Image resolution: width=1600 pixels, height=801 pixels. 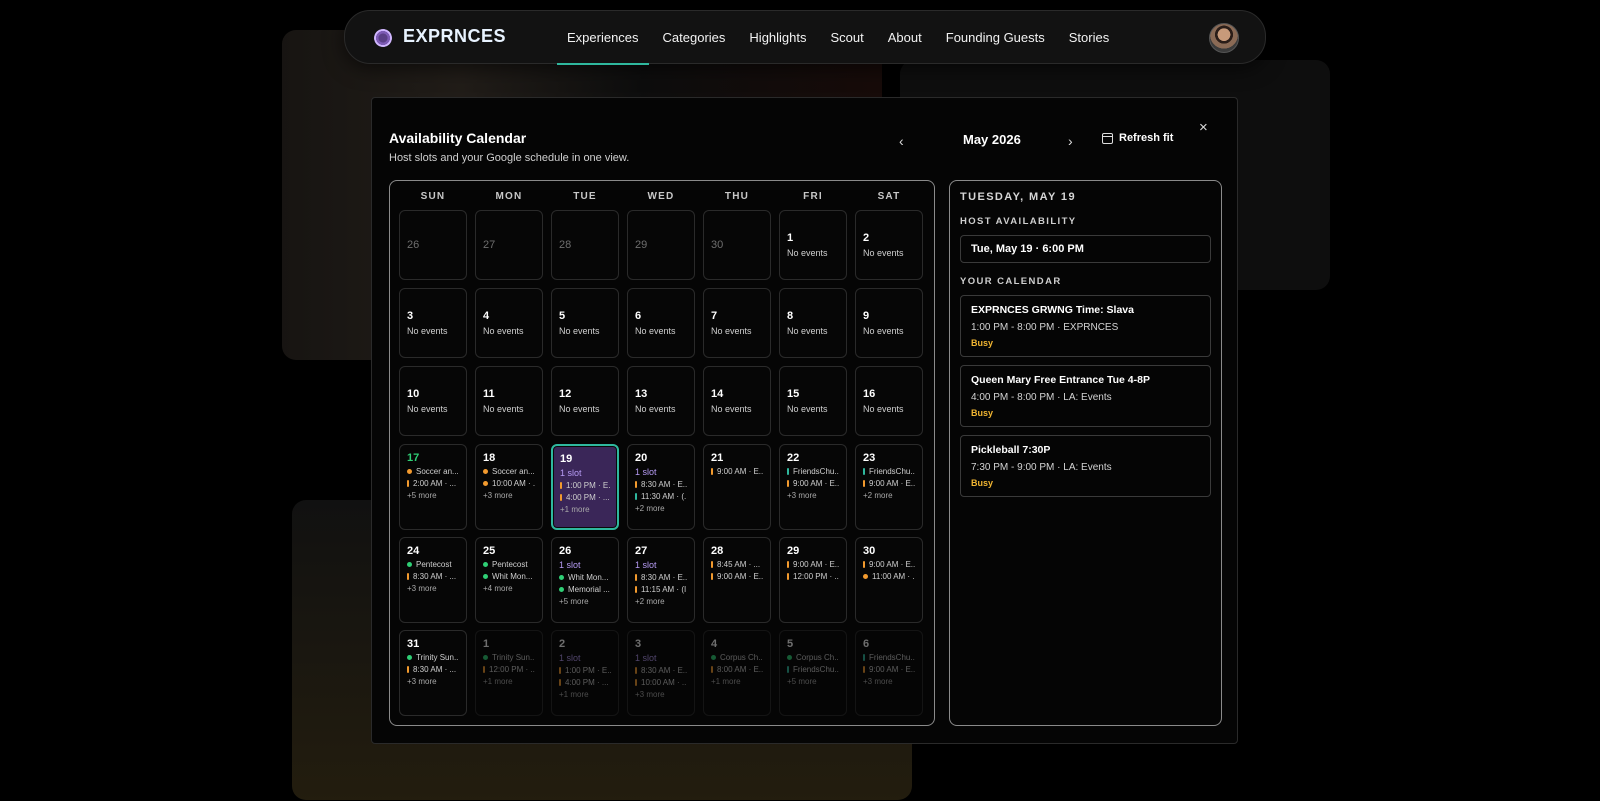 What do you see at coordinates (433, 401) in the screenshot?
I see `day-cell: 10 No events` at bounding box center [433, 401].